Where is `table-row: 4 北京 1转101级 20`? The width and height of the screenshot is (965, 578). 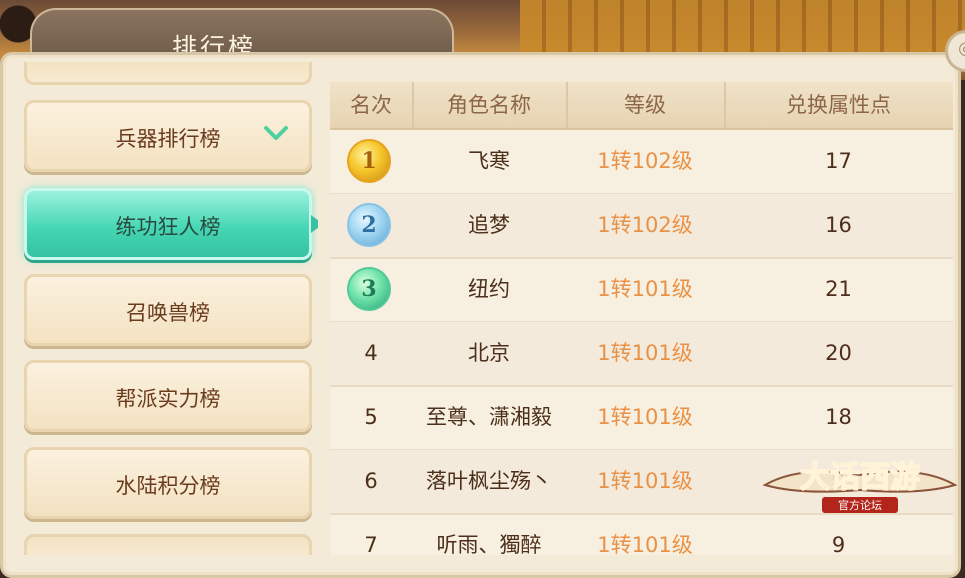 table-row: 4 北京 1转101级 20 is located at coordinates (641, 354).